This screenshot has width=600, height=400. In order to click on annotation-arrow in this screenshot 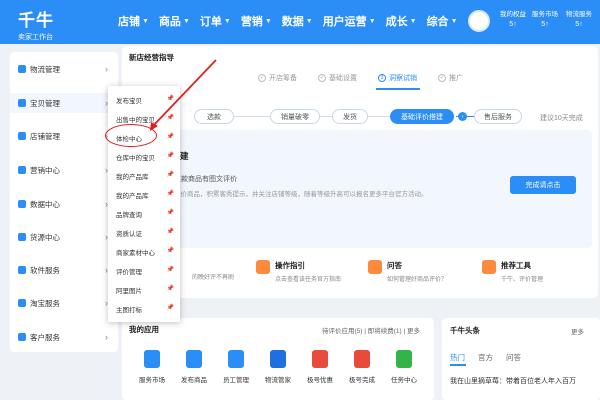, I will do `click(183, 95)`.